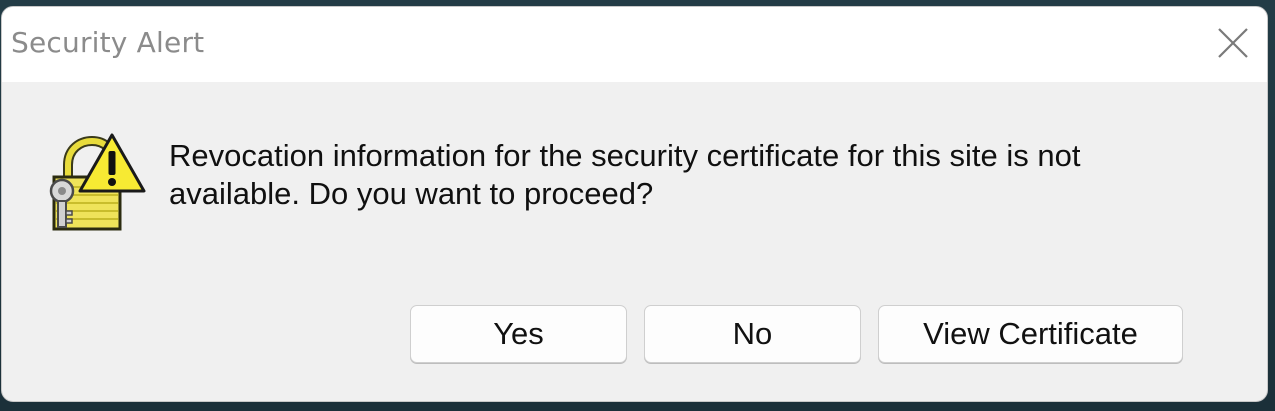 The image size is (1275, 411). I want to click on close-icon, so click(1233, 43).